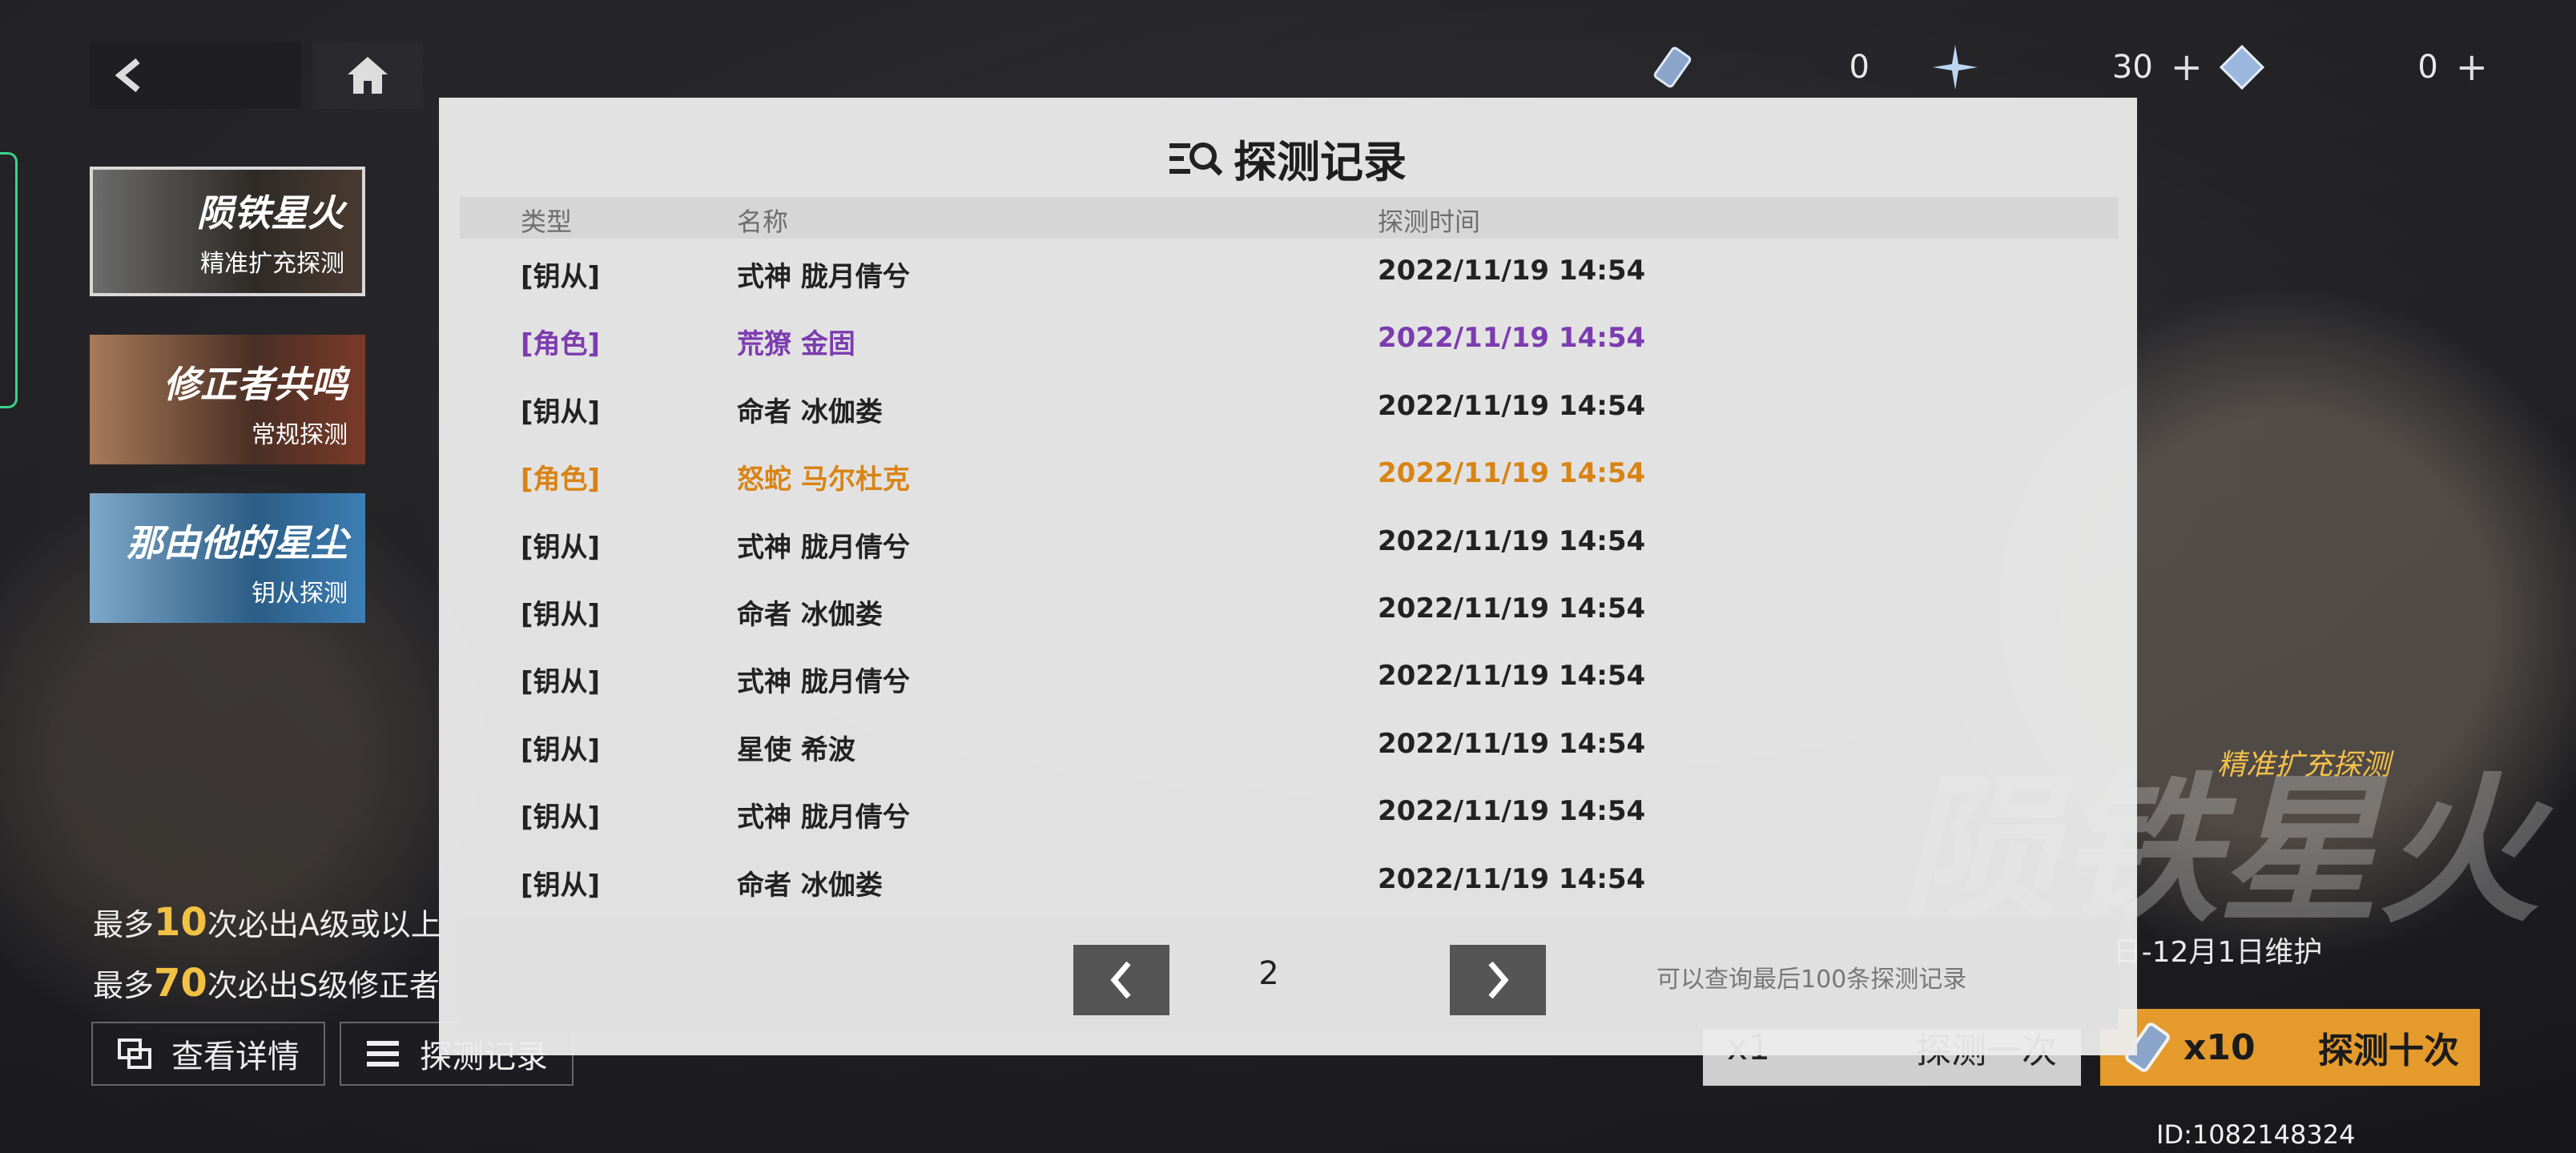  I want to click on resource-crystal: 0 +, so click(2352, 67).